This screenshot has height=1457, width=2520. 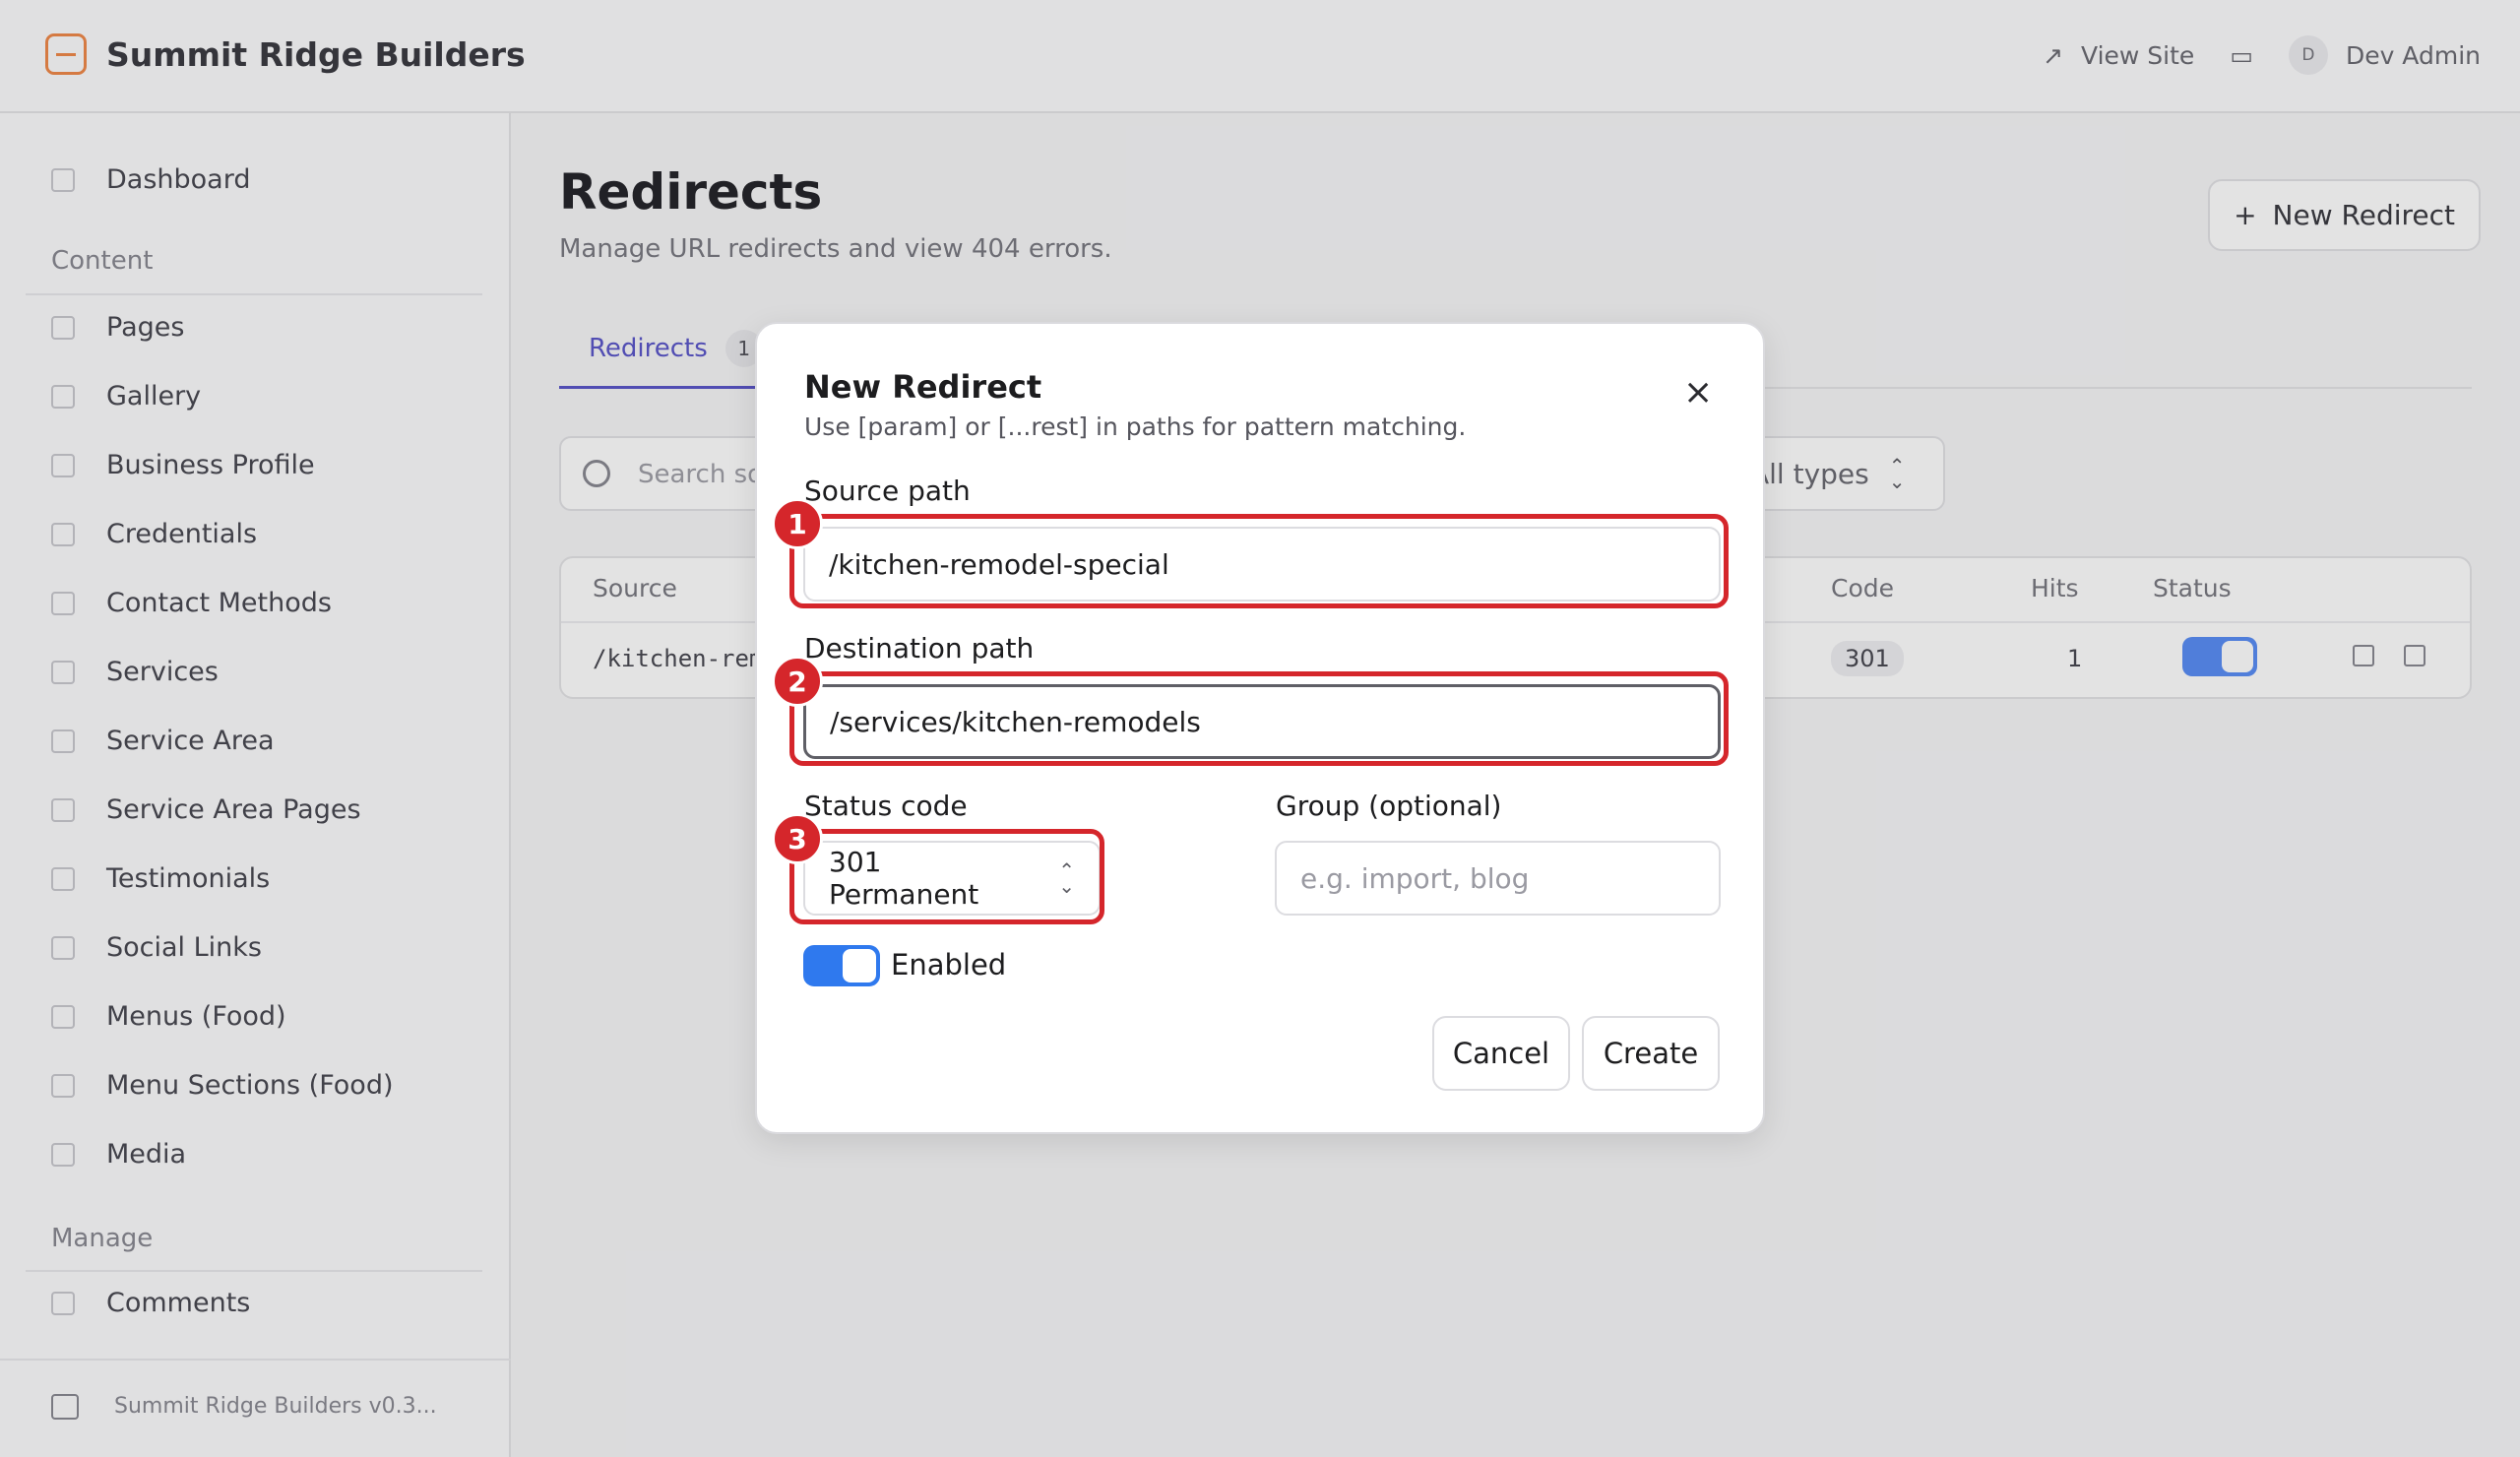 I want to click on source-path-label: Source path, so click(x=887, y=491).